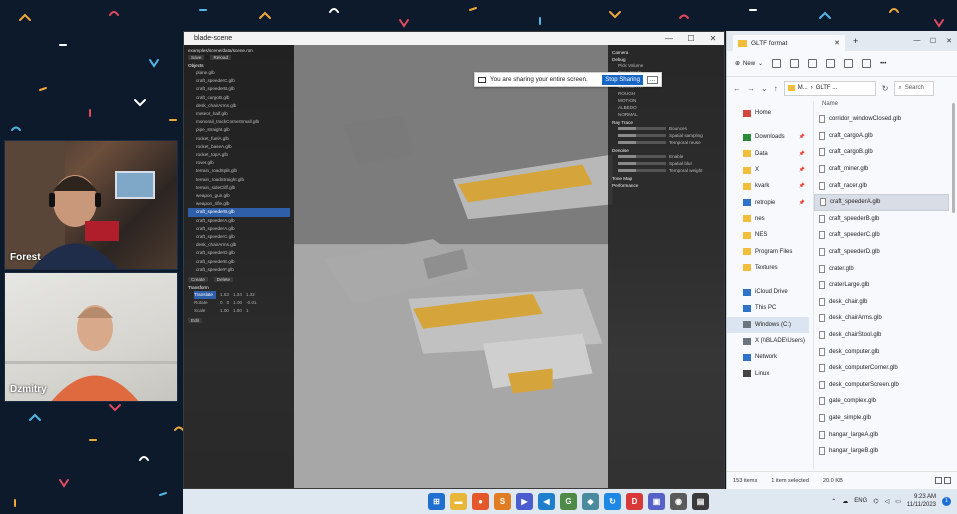 Image resolution: width=957 pixels, height=514 pixels. I want to click on network-icon: ⌬, so click(875, 501).